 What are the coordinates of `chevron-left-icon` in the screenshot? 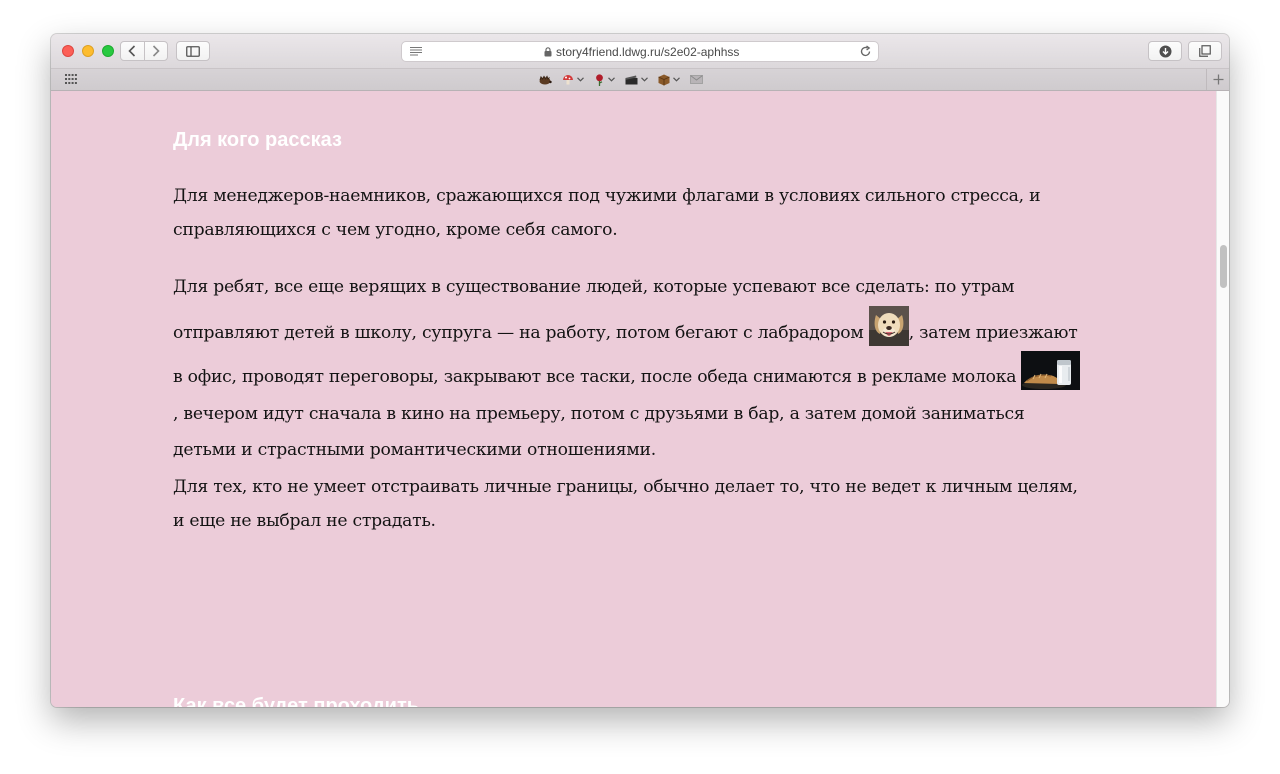 It's located at (132, 51).